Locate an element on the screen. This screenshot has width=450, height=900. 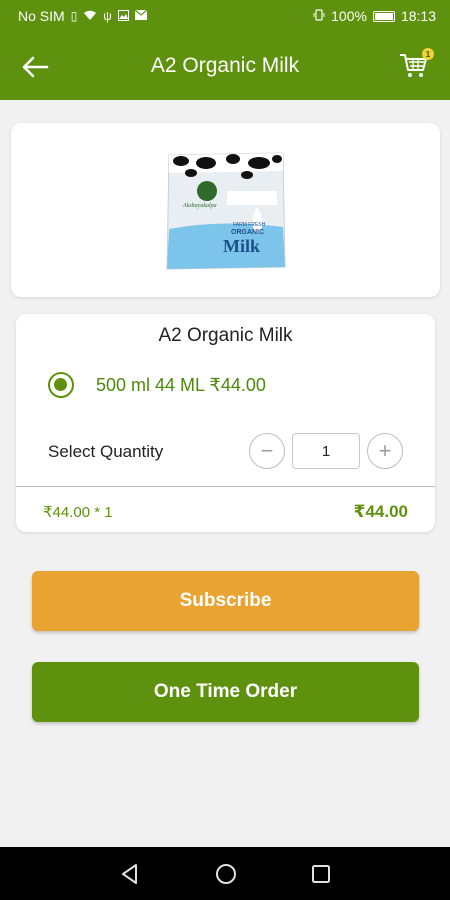
carrier-text: No SIM is located at coordinates (41, 16).